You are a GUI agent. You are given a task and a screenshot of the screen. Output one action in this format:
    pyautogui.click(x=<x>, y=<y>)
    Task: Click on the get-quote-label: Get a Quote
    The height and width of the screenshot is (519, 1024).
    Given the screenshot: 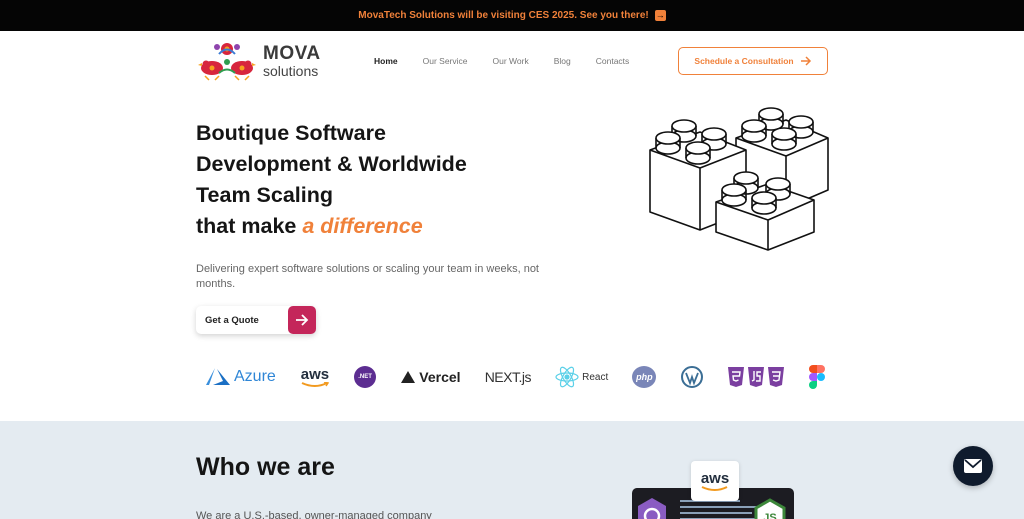 What is the action you would take?
    pyautogui.click(x=232, y=320)
    